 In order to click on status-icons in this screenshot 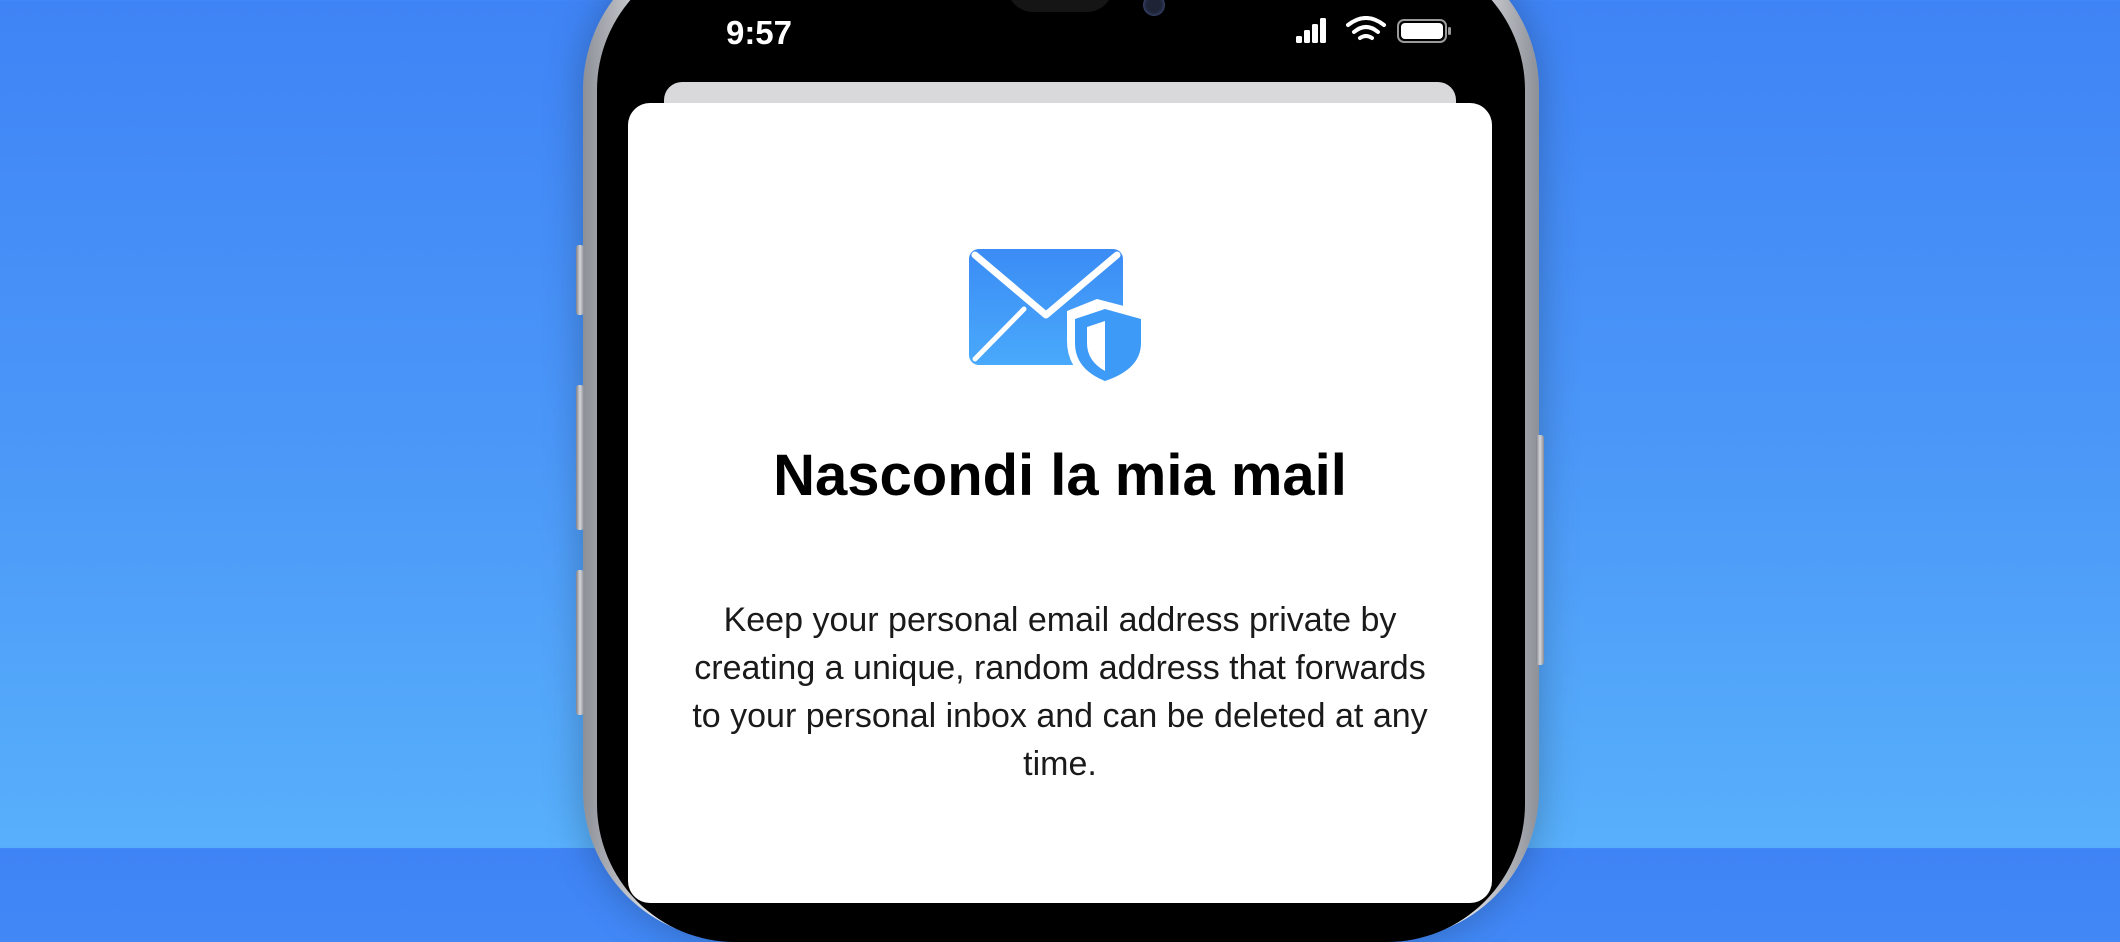, I will do `click(1373, 29)`.